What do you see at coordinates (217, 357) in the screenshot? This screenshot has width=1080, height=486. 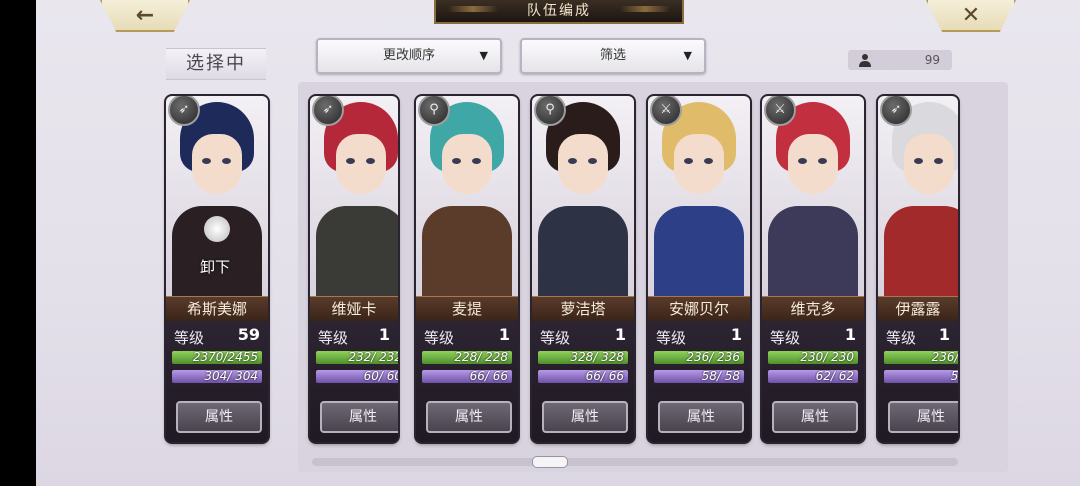 I see `hp-bar: 2370/2455` at bounding box center [217, 357].